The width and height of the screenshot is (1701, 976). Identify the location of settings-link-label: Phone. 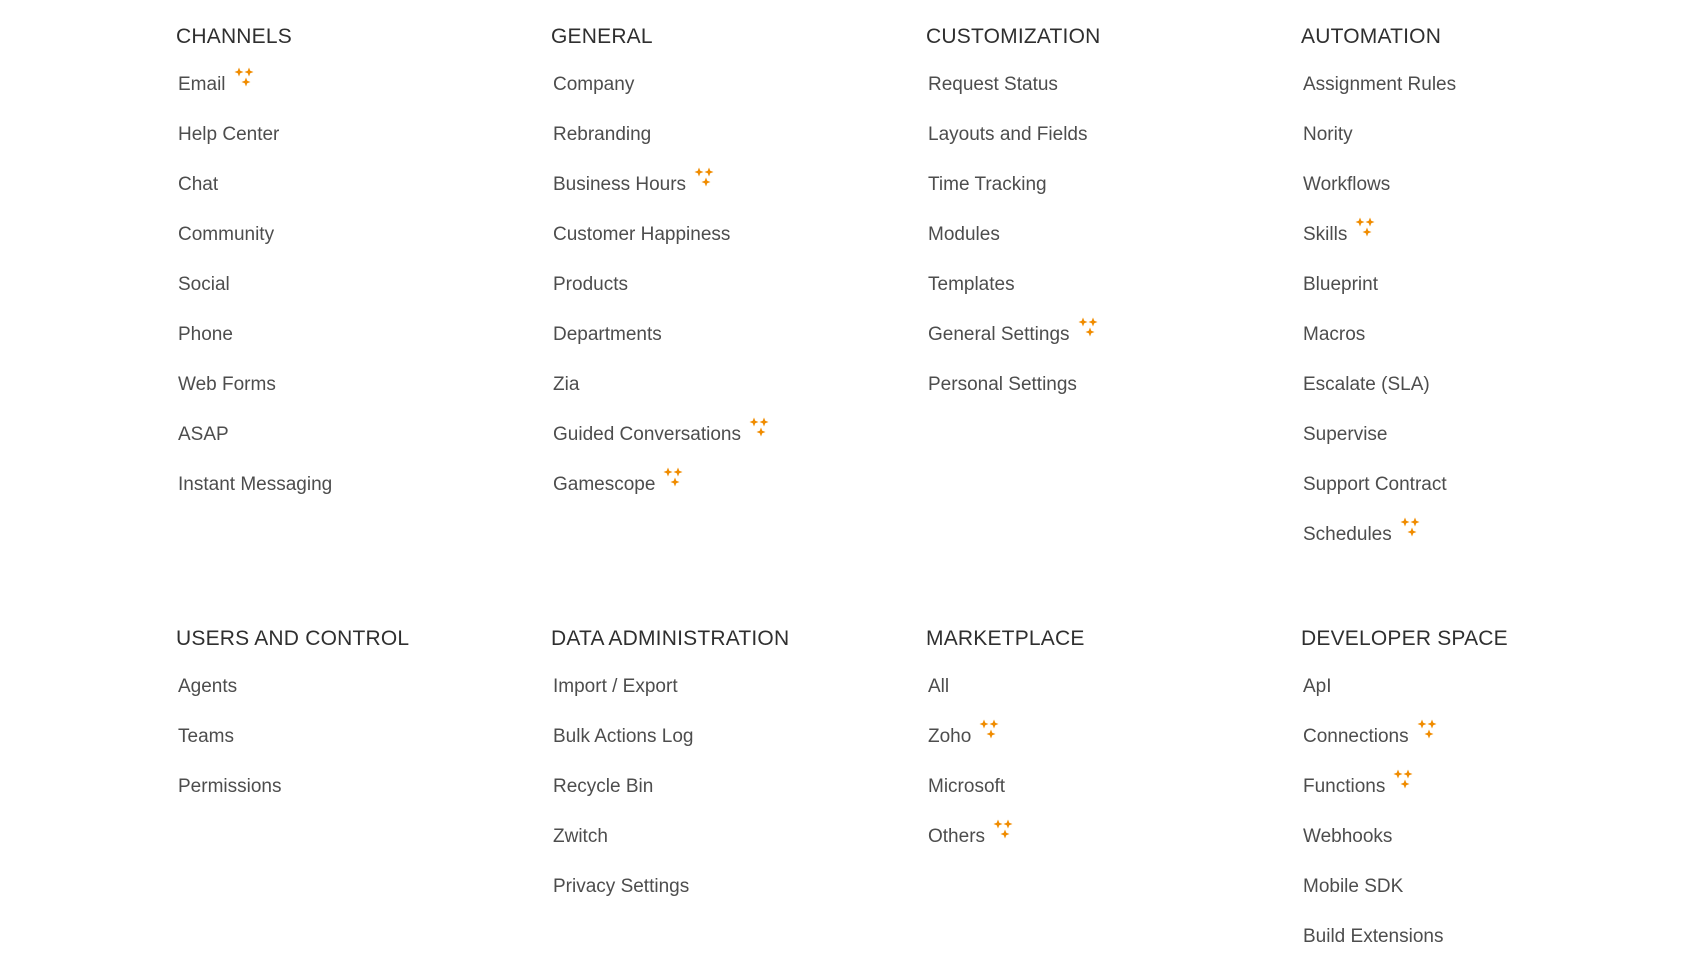
(205, 334).